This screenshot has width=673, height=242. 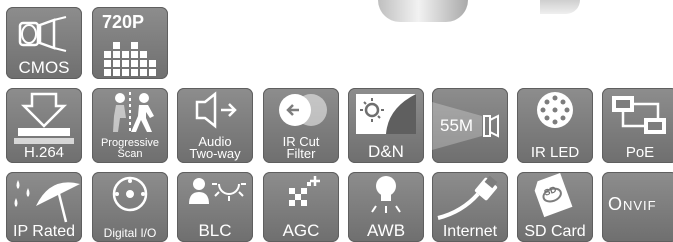 What do you see at coordinates (555, 110) in the screenshot?
I see `led-array-icon` at bounding box center [555, 110].